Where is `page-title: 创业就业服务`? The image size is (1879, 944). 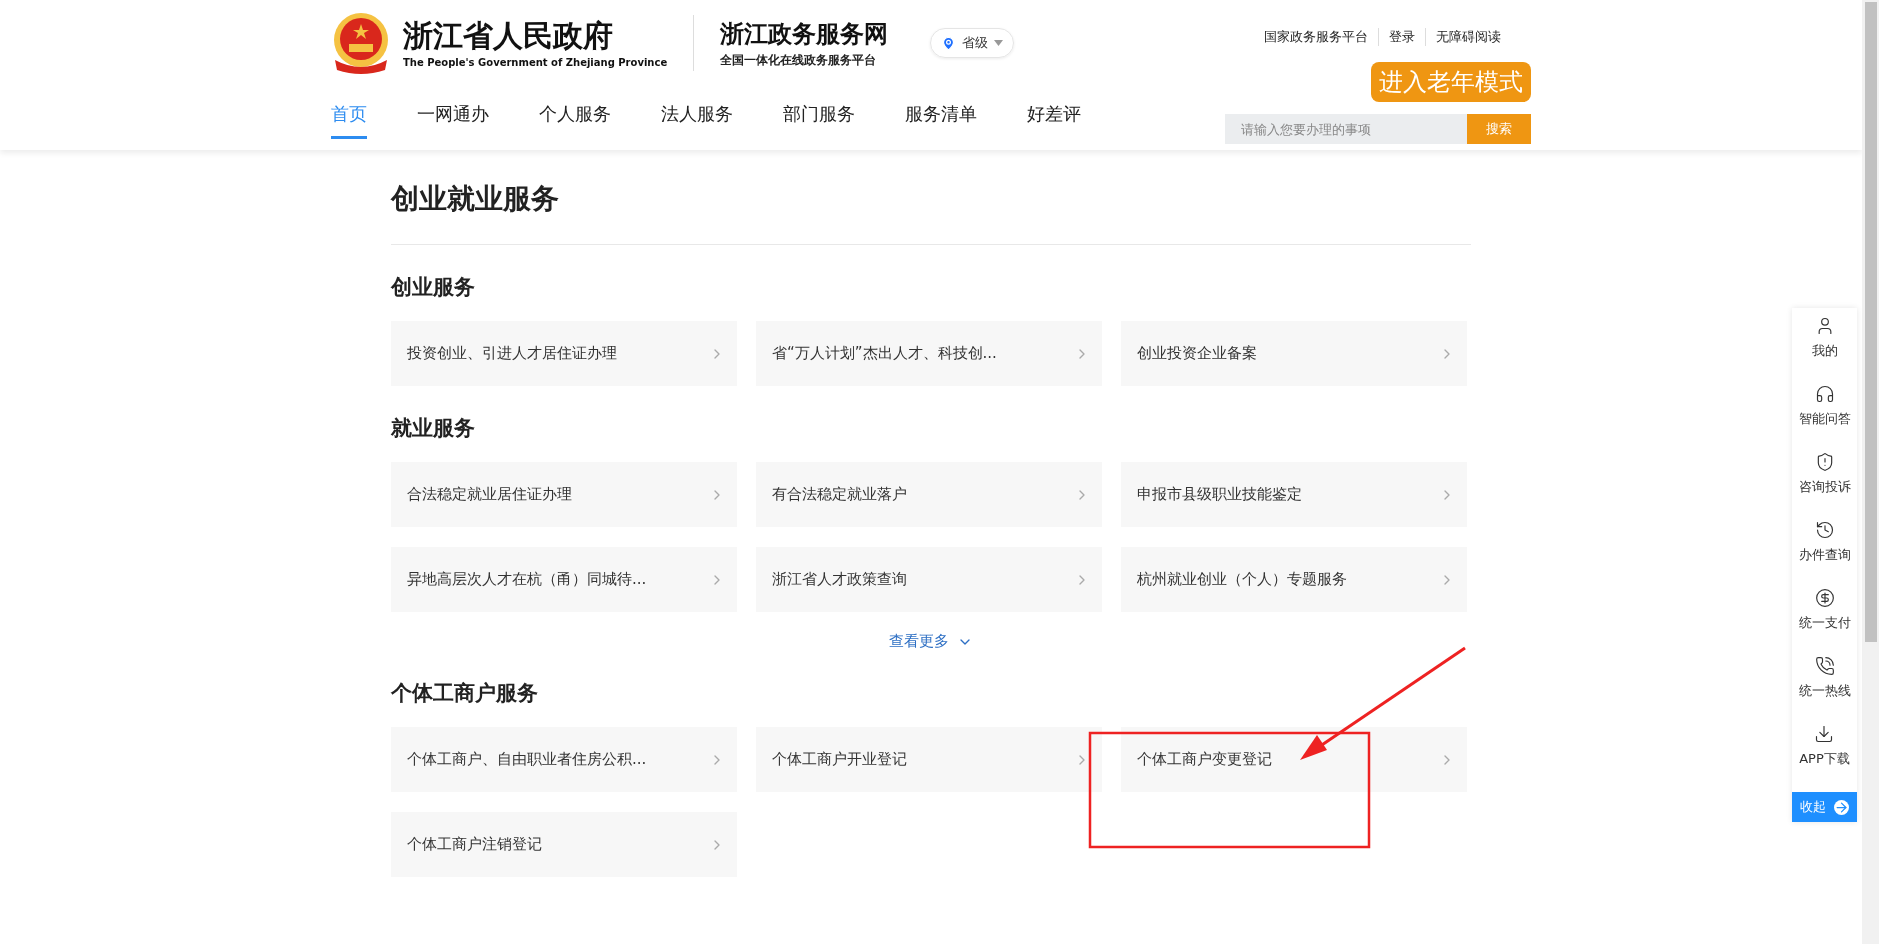 page-title: 创业就业服务 is located at coordinates (931, 212).